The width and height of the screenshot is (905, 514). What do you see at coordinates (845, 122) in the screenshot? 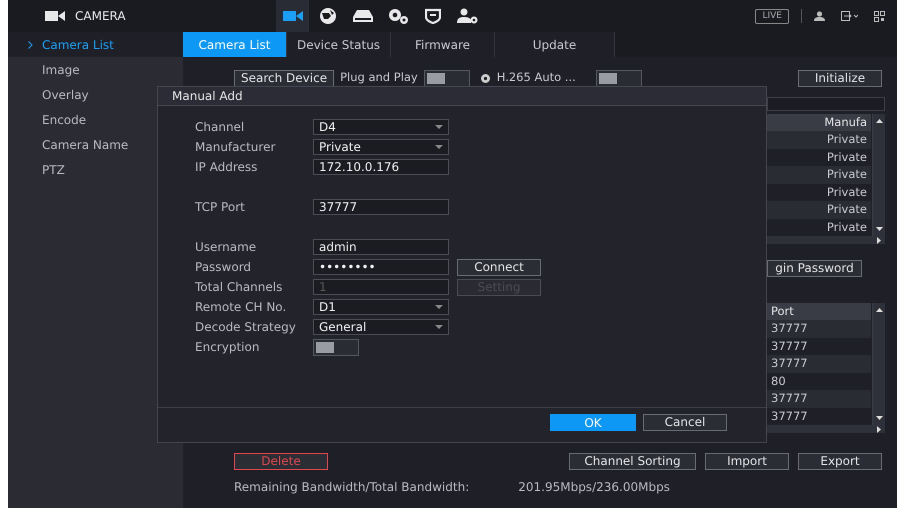
I see `column-header: Manufa` at bounding box center [845, 122].